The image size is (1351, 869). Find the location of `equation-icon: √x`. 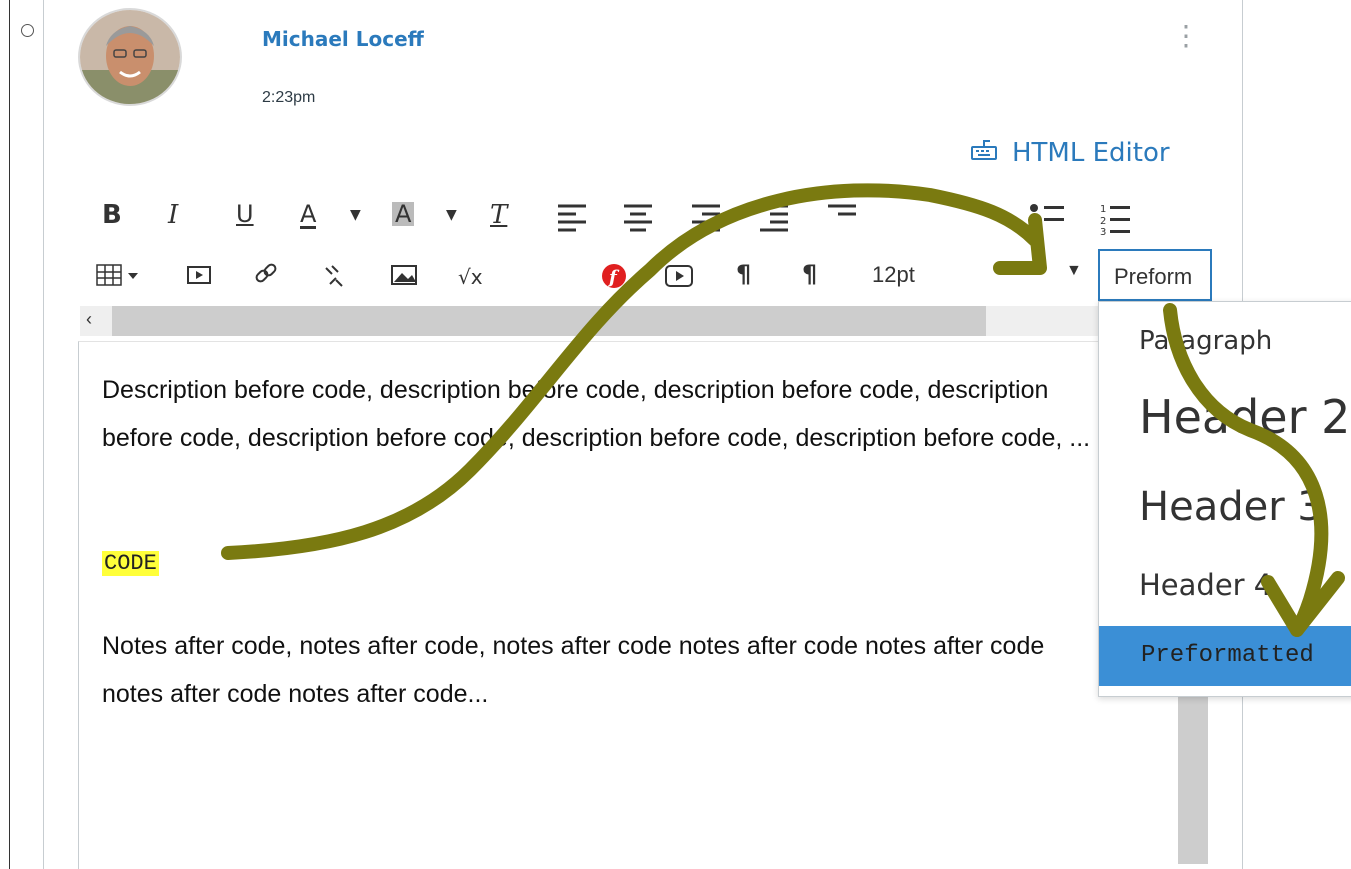

equation-icon: √x is located at coordinates (470, 277).